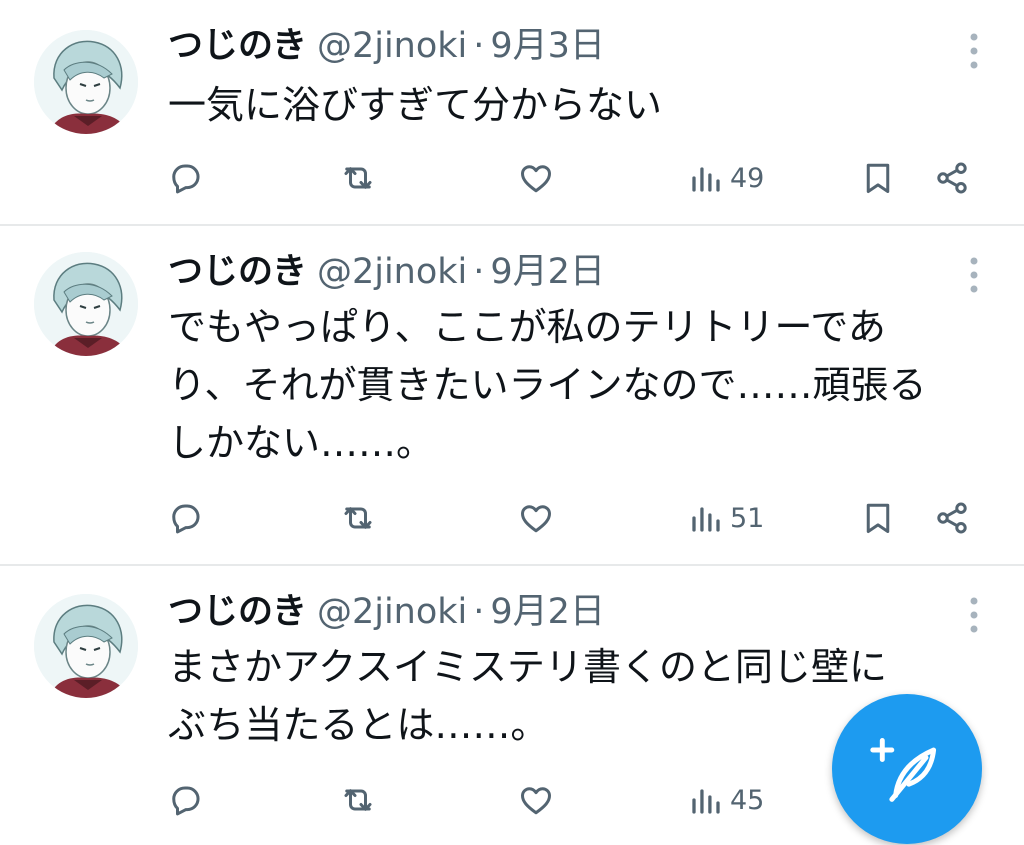 The image size is (1024, 845). I want to click on tweet-actions: 49, so click(512, 178).